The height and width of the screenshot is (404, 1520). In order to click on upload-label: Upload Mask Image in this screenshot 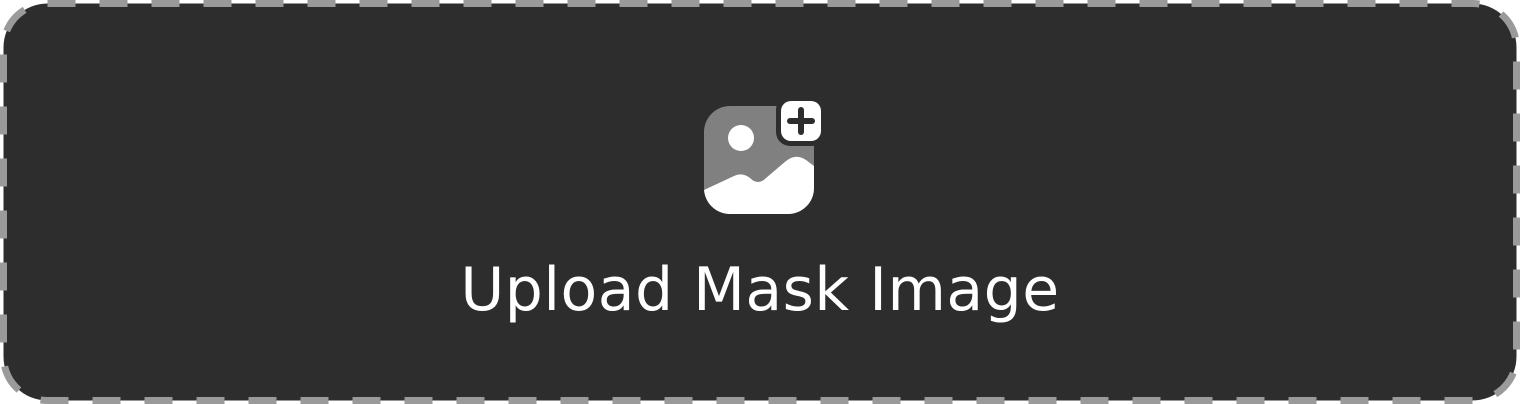, I will do `click(760, 290)`.